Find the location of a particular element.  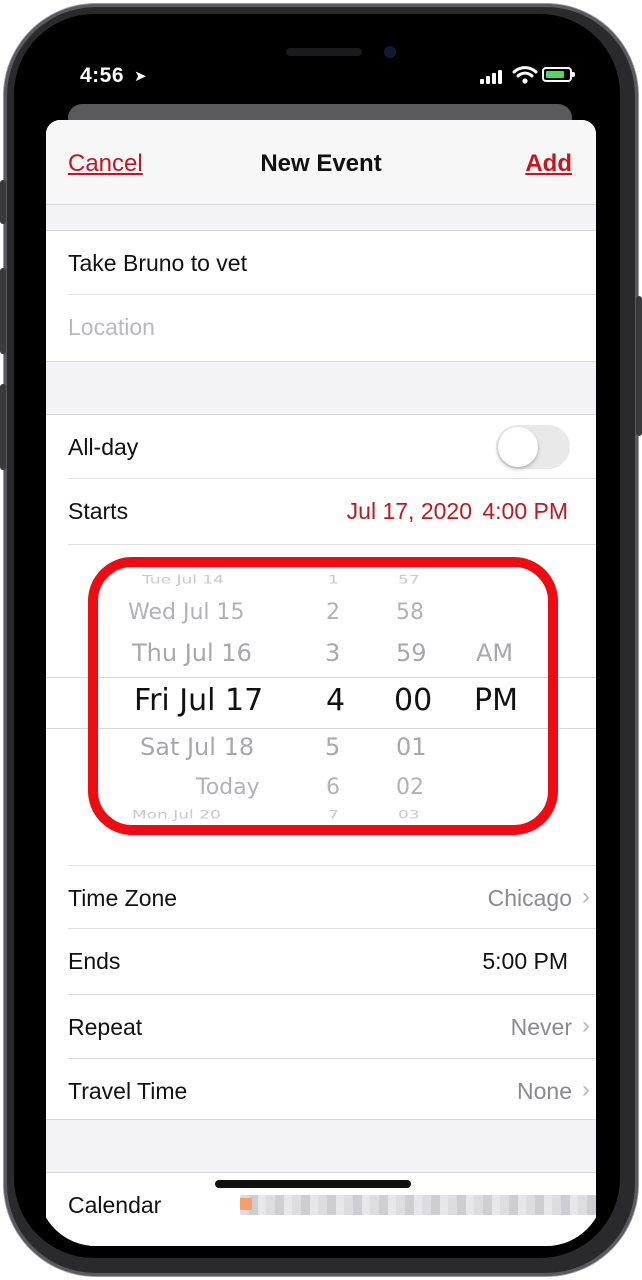

volume-down-button is located at coordinates (3, 427).